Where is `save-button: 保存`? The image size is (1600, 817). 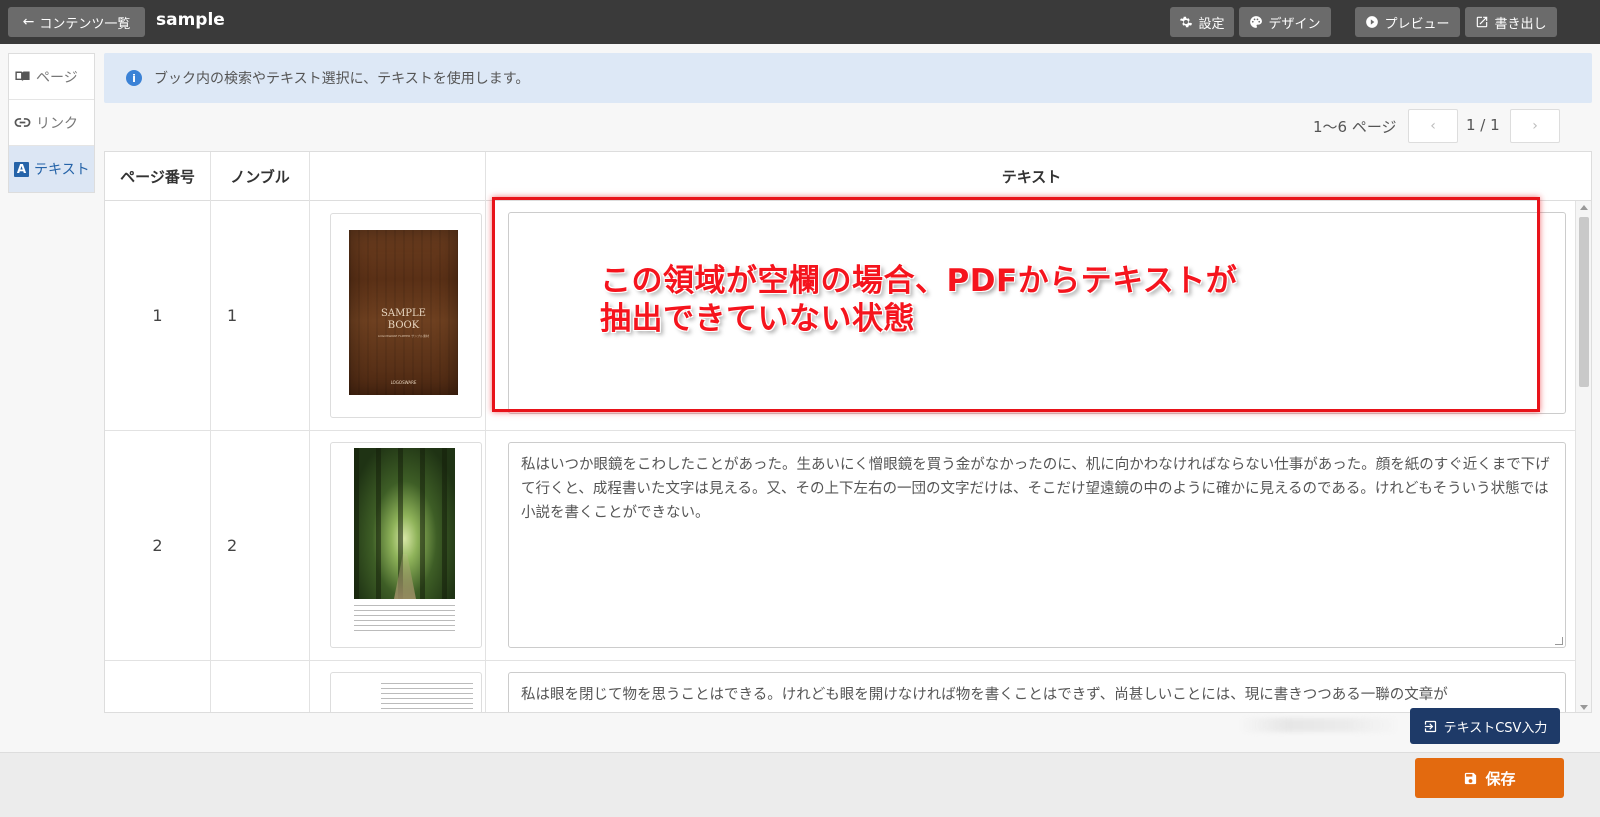
save-button: 保存 is located at coordinates (1489, 778).